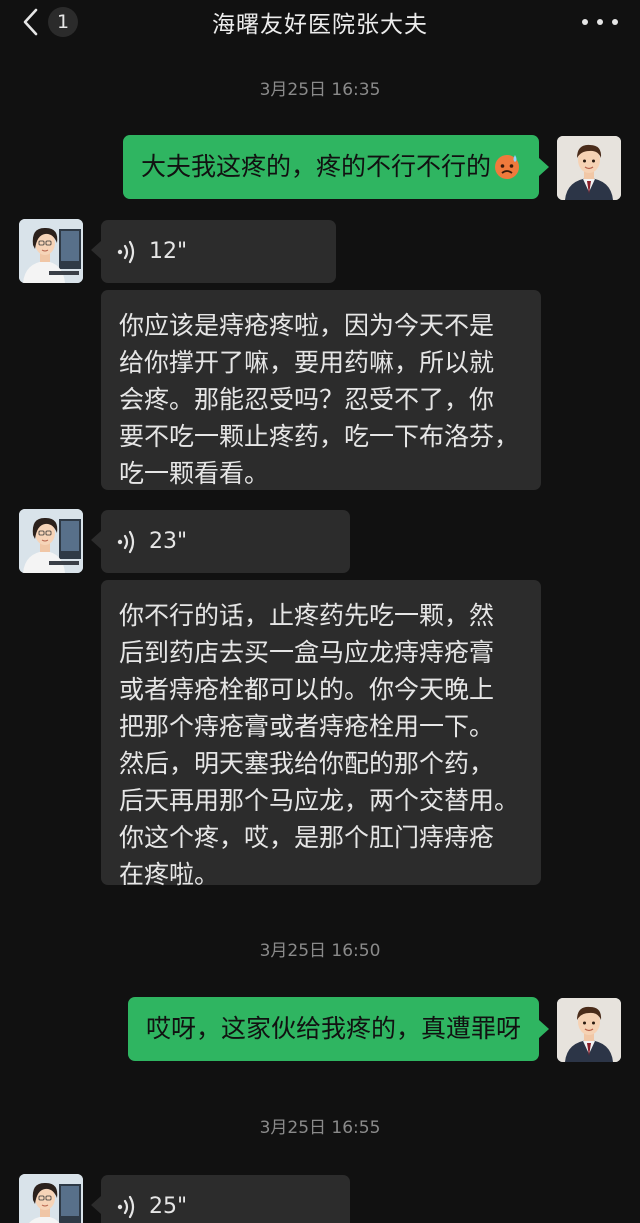 The width and height of the screenshot is (640, 1223). I want to click on voice-message-bubble: 12", so click(218, 251).